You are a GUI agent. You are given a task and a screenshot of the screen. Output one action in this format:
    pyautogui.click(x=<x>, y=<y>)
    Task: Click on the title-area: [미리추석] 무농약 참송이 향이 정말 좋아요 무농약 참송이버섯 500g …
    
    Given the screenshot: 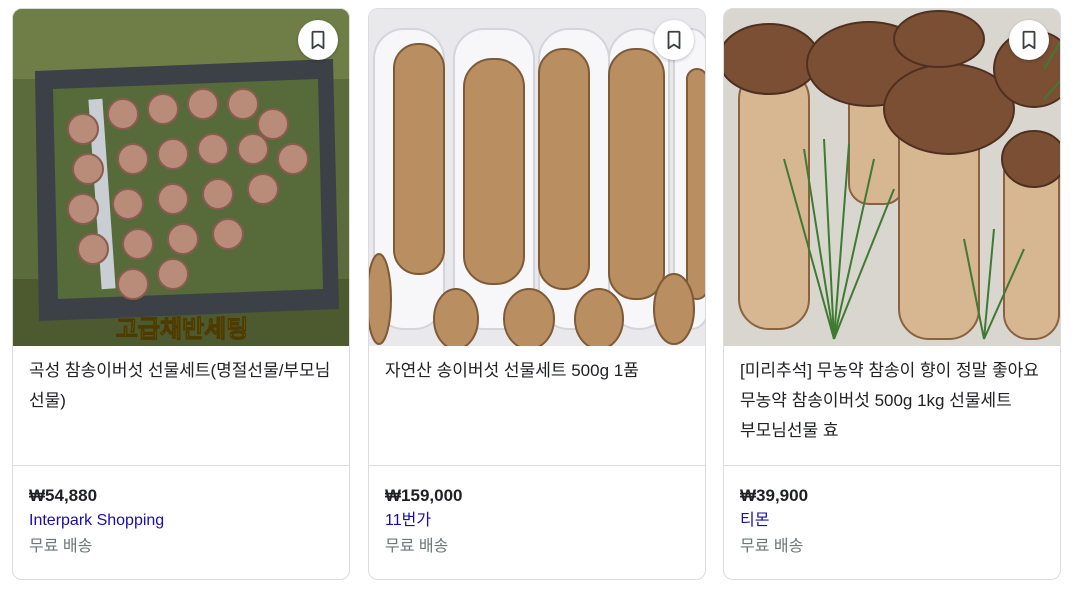 What is the action you would take?
    pyautogui.click(x=892, y=406)
    